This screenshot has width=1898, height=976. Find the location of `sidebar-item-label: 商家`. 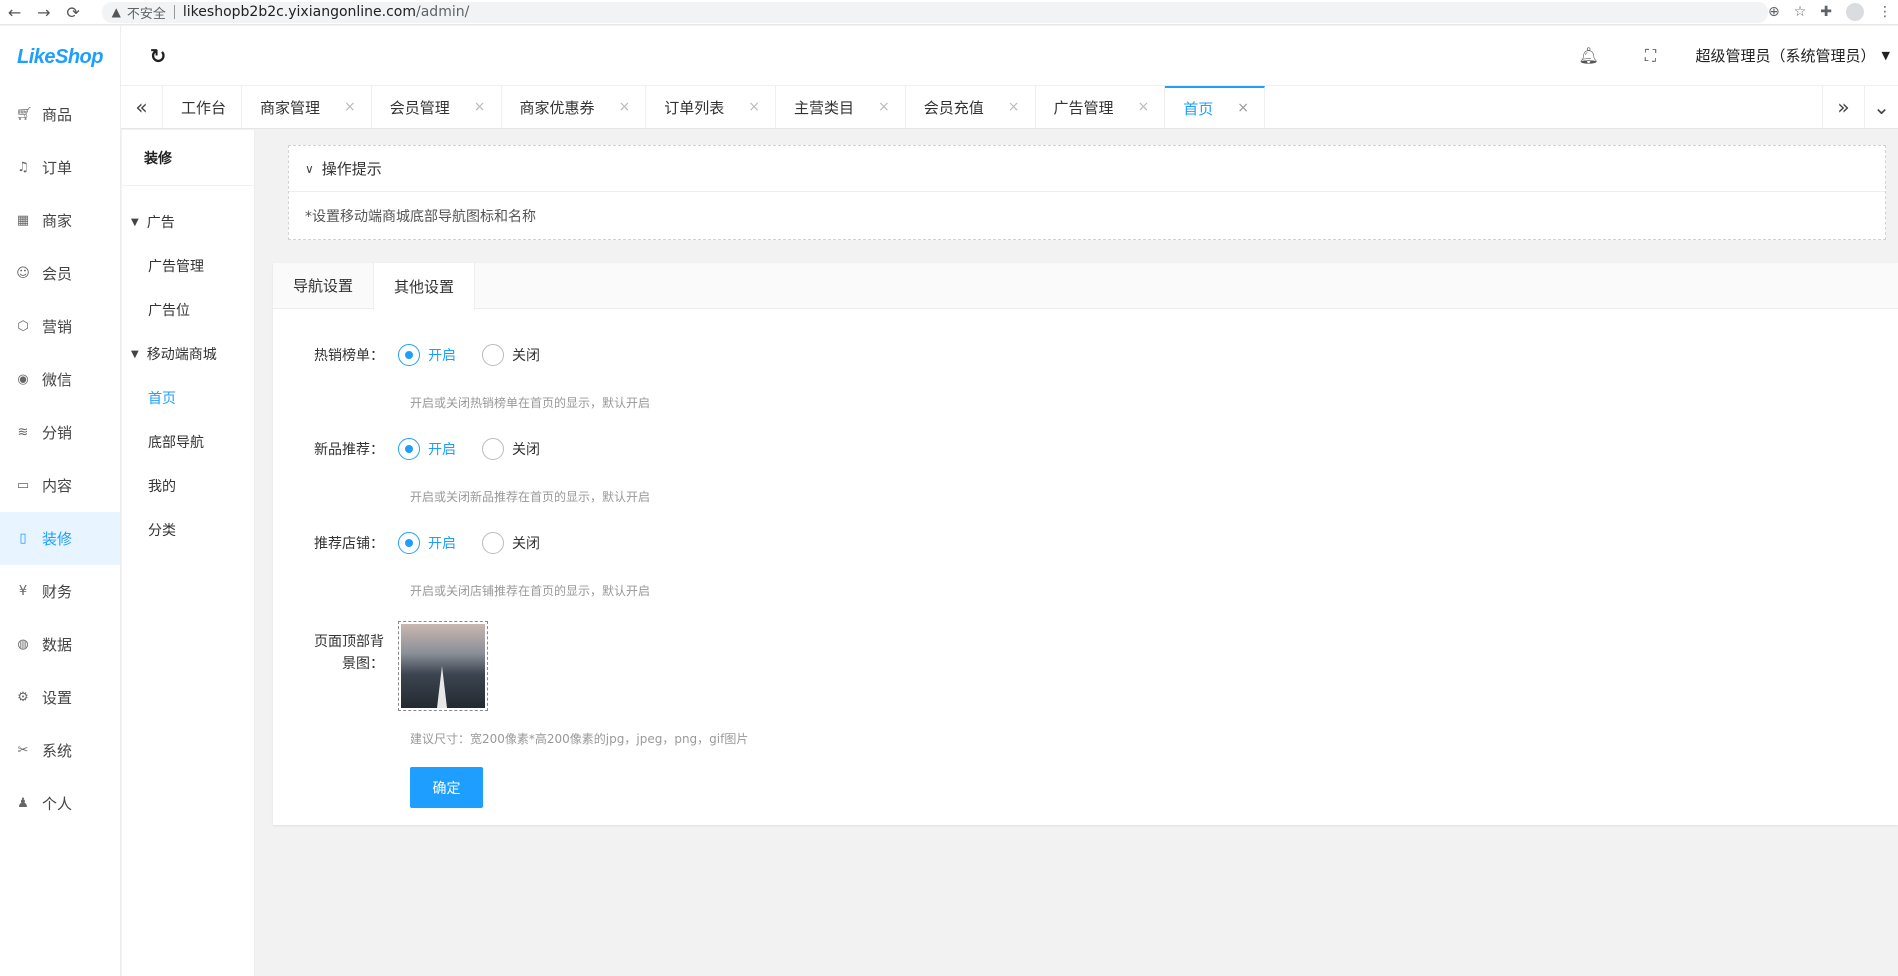

sidebar-item-label: 商家 is located at coordinates (57, 221).